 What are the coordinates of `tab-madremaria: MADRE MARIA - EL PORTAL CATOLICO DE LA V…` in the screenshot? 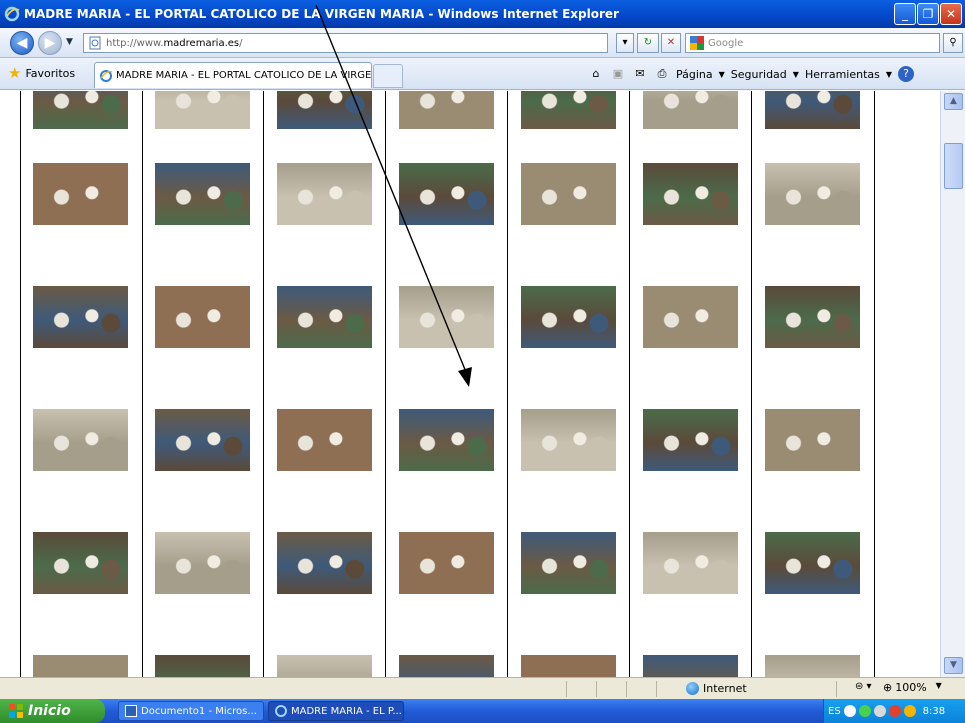 It's located at (233, 75).